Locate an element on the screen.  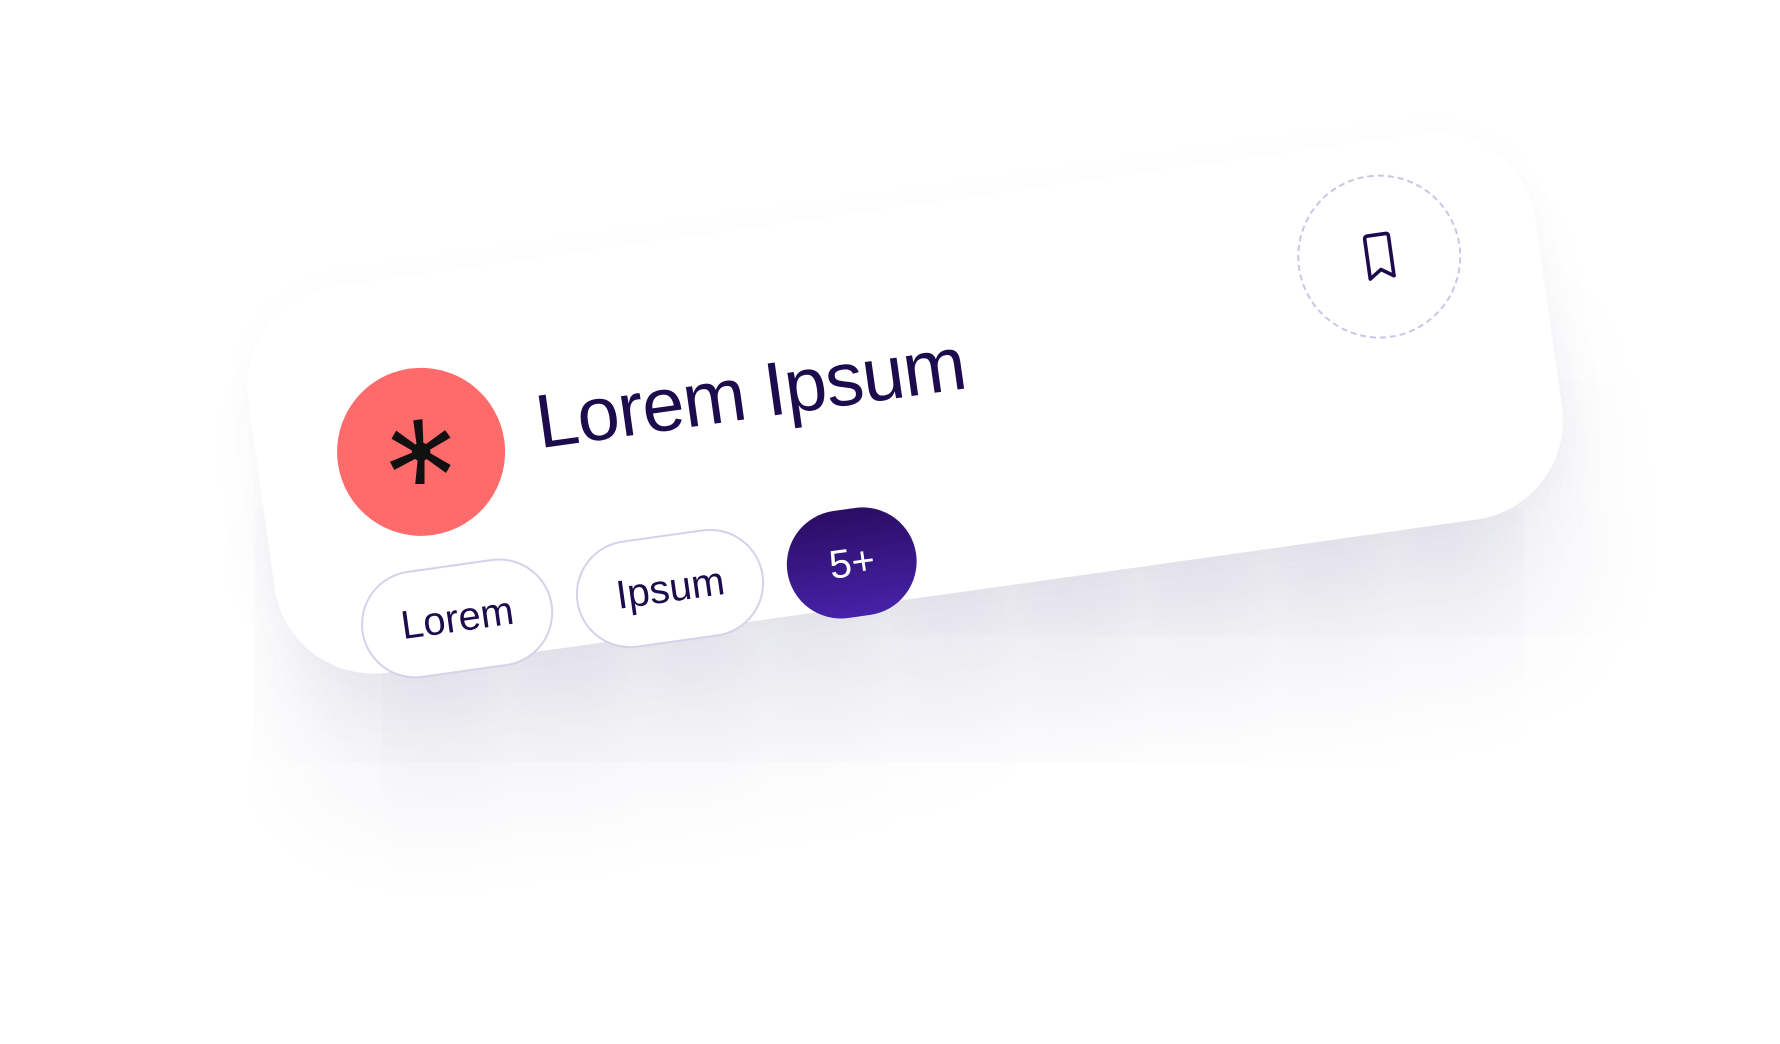
avatar is located at coordinates (421, 451).